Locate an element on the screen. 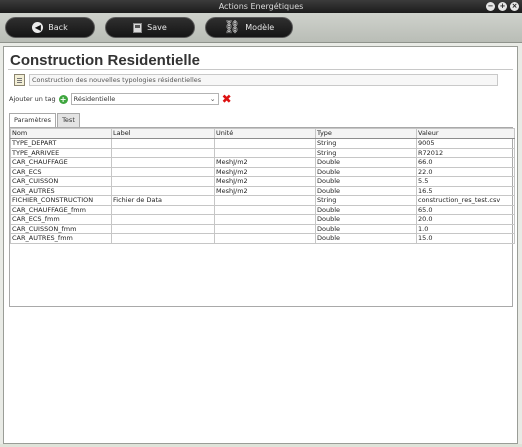  delete-tag-icon: ✖ is located at coordinates (227, 99).